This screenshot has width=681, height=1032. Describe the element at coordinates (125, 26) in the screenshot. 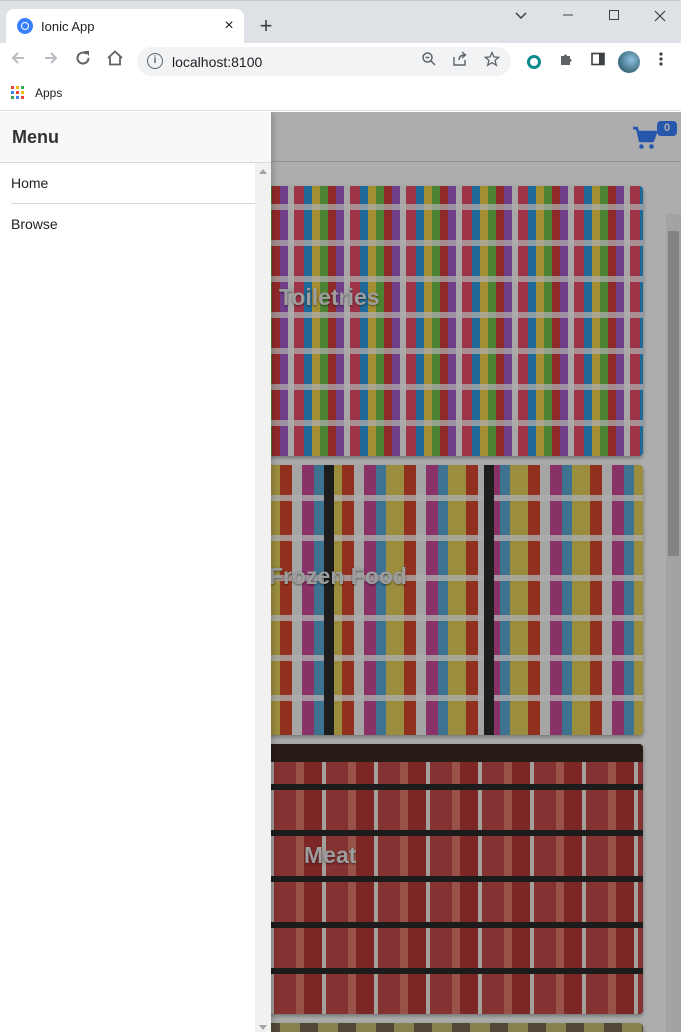

I see `browser-tab: Ionic App ×` at that location.